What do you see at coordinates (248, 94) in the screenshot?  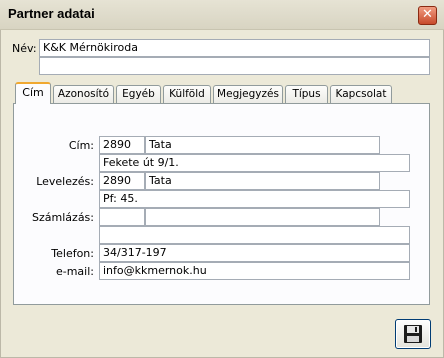 I see `tab-megjegyzes: Megjegyzés` at bounding box center [248, 94].